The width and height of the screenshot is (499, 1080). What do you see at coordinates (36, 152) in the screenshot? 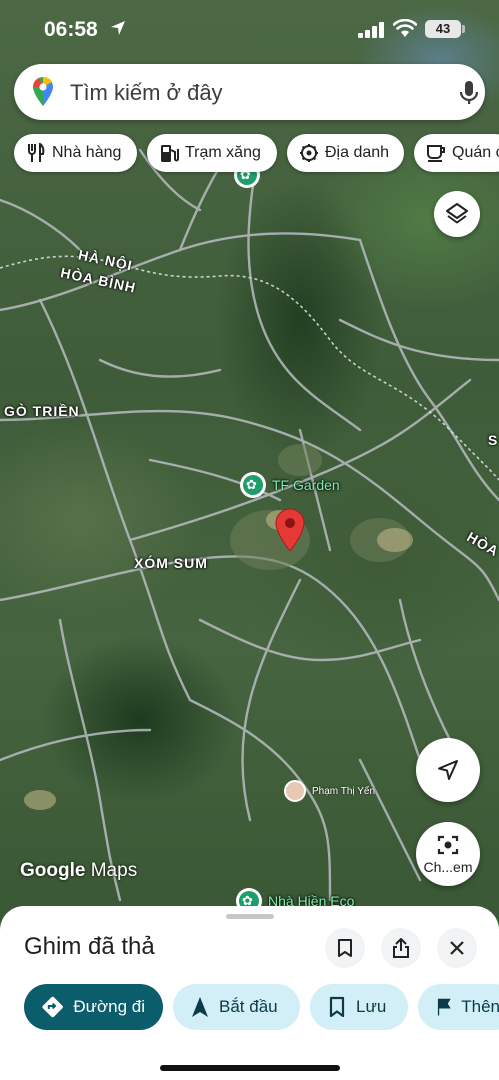
I see `restaurant-icon` at bounding box center [36, 152].